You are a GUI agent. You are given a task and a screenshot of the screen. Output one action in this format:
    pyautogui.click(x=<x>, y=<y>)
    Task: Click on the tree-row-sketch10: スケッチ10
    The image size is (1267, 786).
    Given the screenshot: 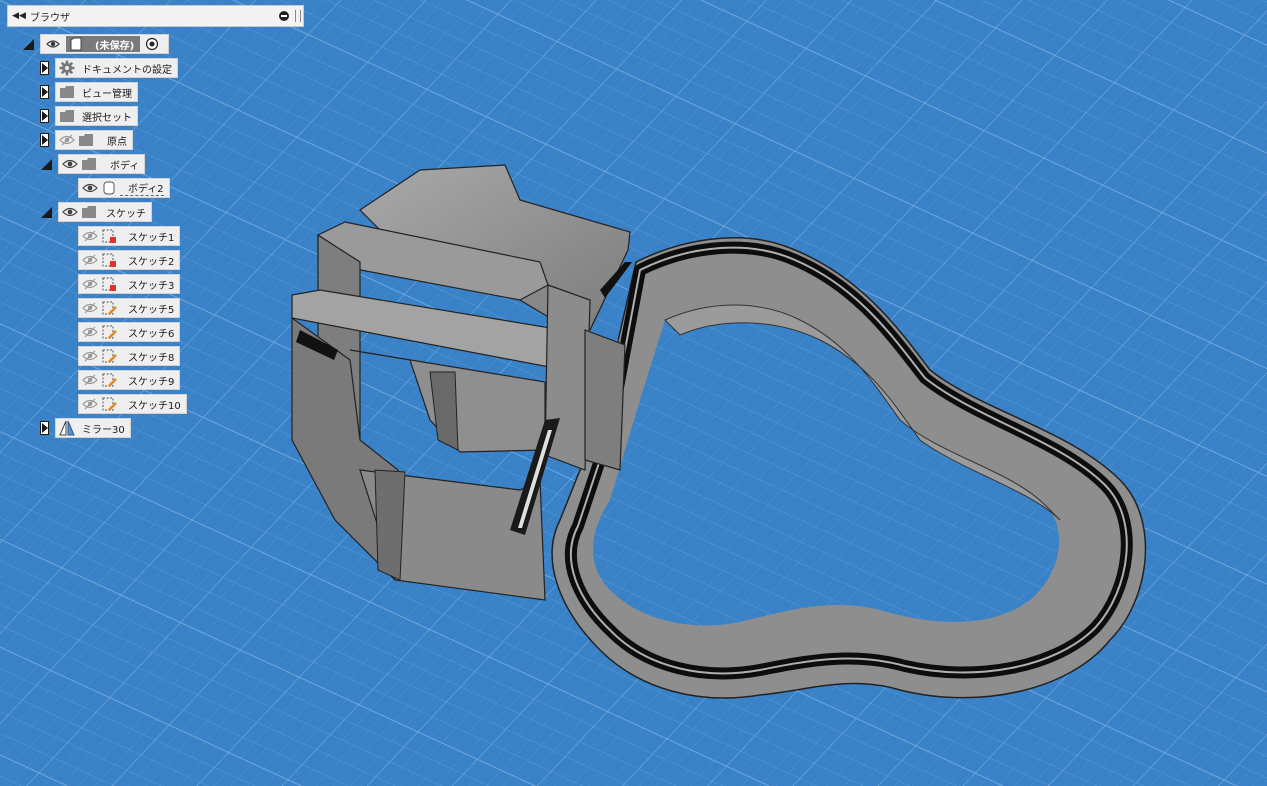 What is the action you would take?
    pyautogui.click(x=132, y=404)
    